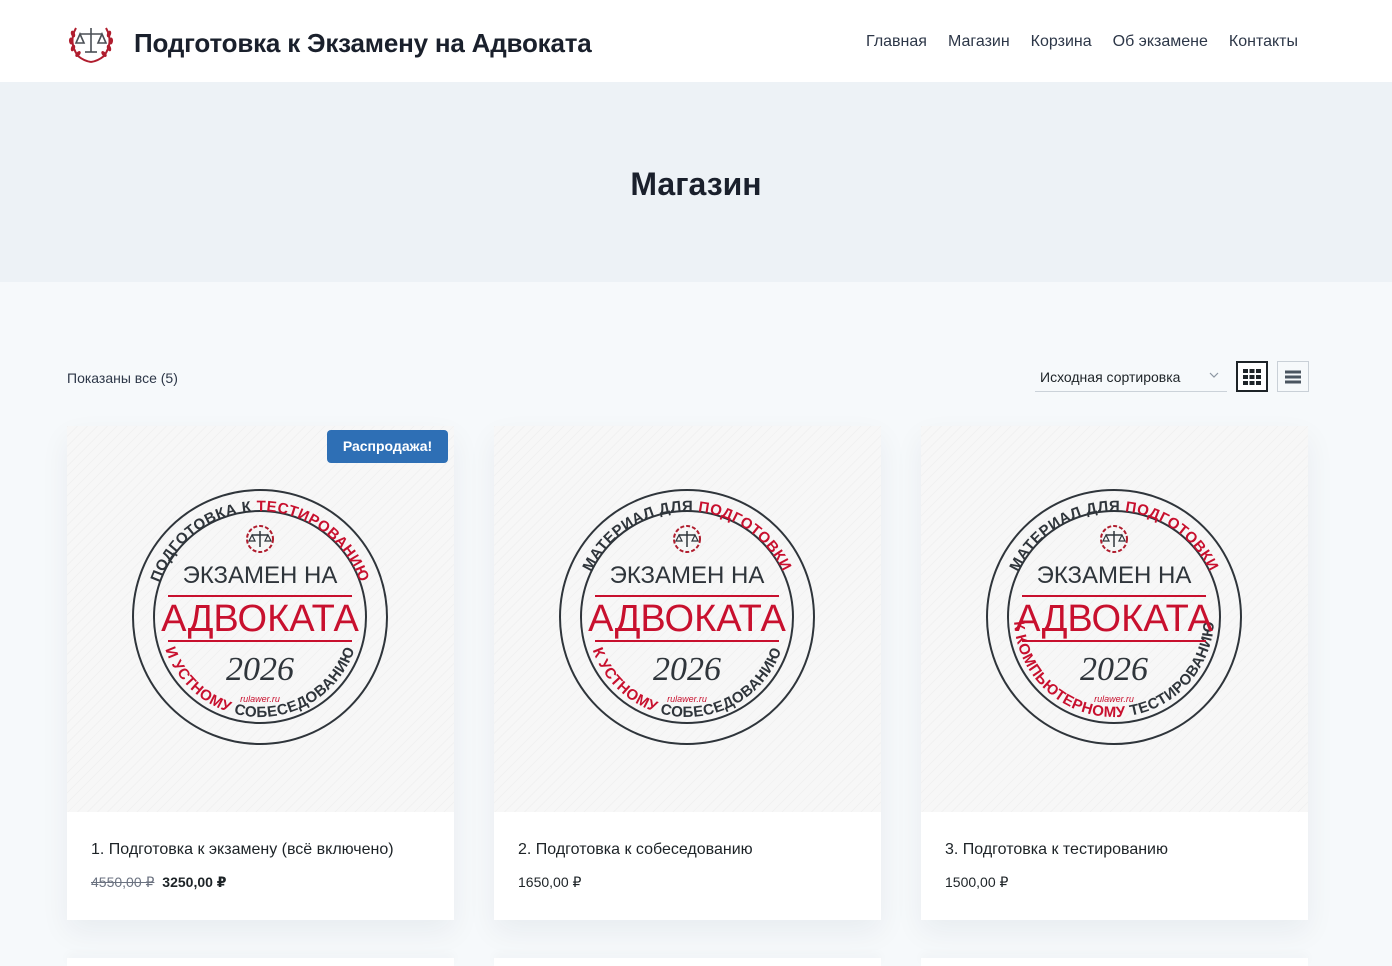  I want to click on product-title: 3. Подготовка к тестированию, so click(1056, 850).